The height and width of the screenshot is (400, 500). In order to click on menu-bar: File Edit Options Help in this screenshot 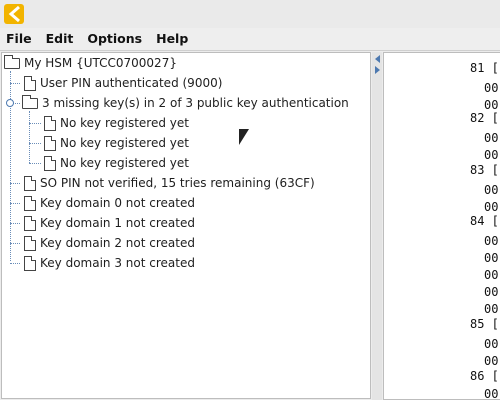, I will do `click(250, 39)`.